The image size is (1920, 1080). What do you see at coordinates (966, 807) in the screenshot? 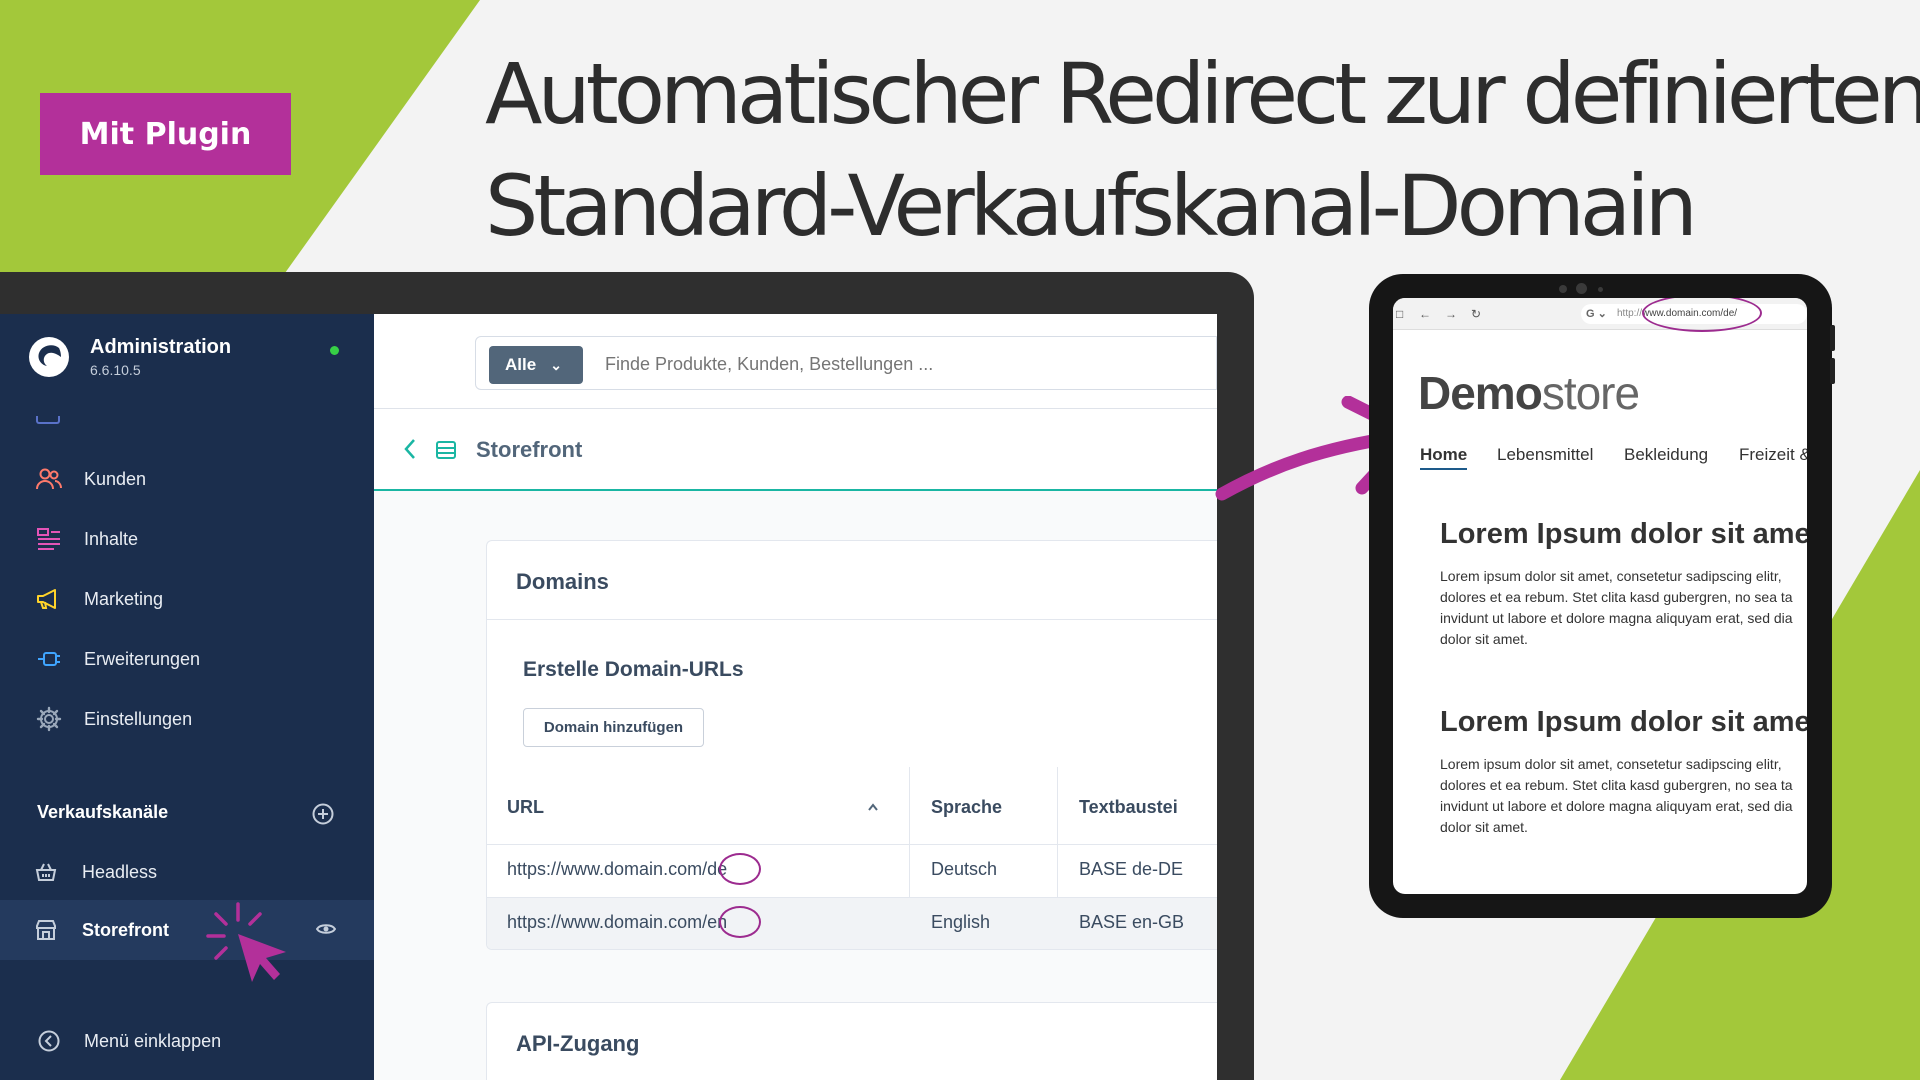
I see `column-header-sprache: Sprache` at bounding box center [966, 807].